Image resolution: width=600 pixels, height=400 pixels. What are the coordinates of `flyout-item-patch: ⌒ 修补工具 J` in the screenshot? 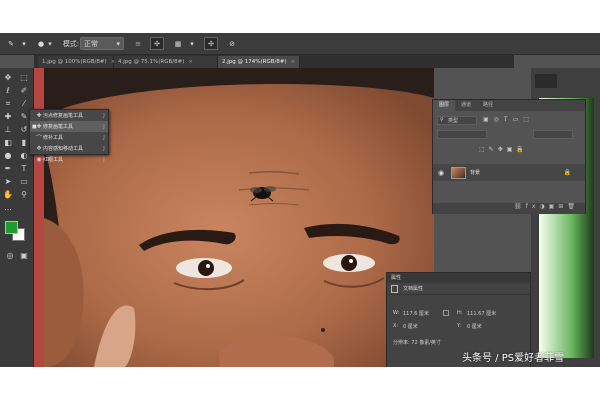 It's located at (69, 137).